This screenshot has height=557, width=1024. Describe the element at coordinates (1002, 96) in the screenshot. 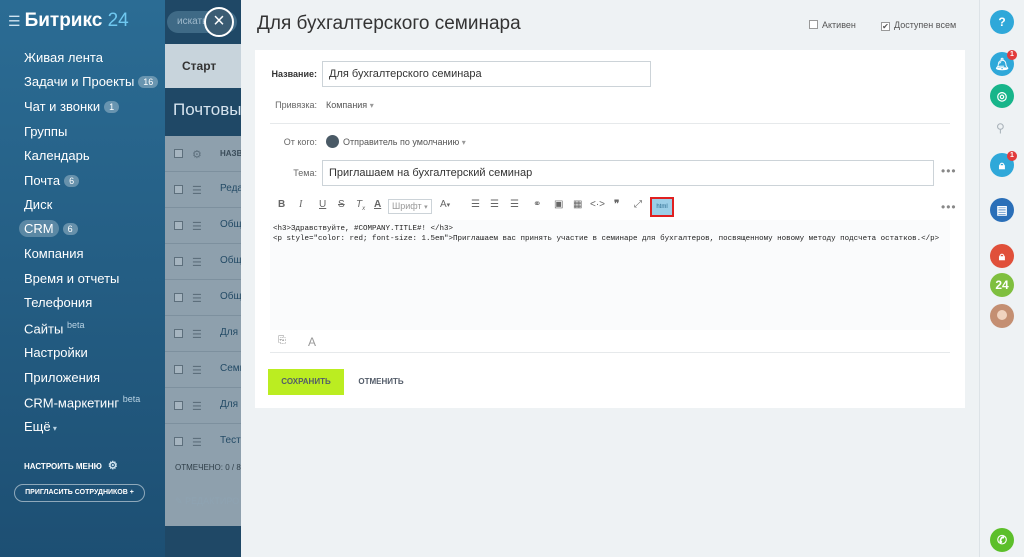

I see `open-lines-icon: ◎` at that location.